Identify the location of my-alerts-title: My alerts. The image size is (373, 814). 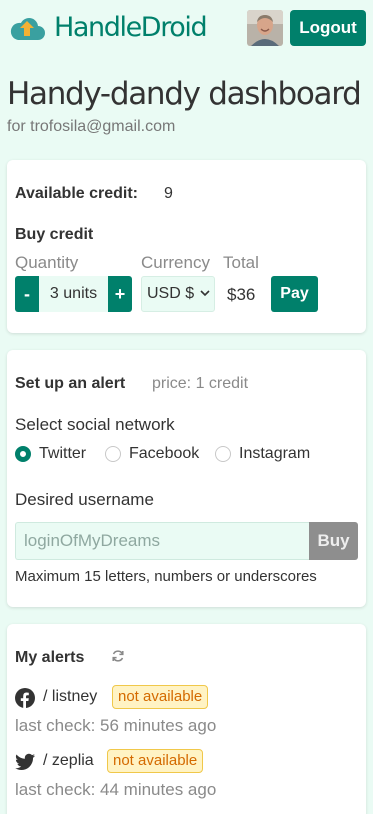
(50, 657).